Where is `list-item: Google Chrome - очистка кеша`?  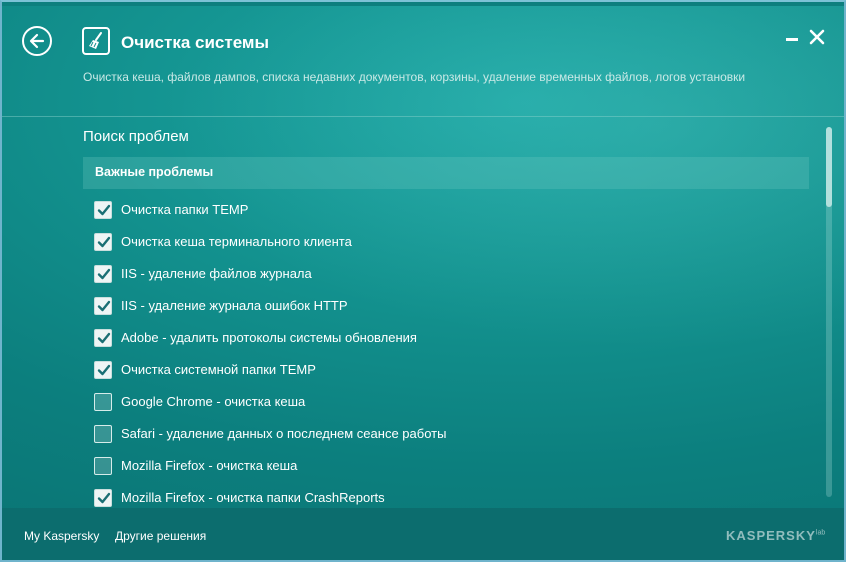
list-item: Google Chrome - очистка кеша is located at coordinates (454, 402).